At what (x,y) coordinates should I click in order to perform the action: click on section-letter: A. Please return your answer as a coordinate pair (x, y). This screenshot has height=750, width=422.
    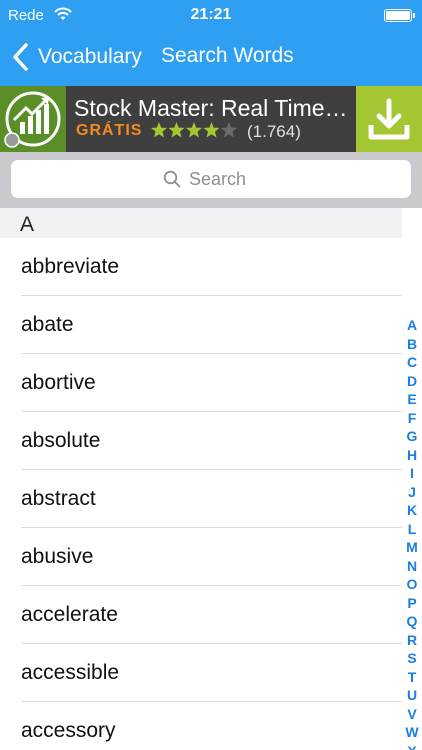
    Looking at the image, I should click on (27, 224).